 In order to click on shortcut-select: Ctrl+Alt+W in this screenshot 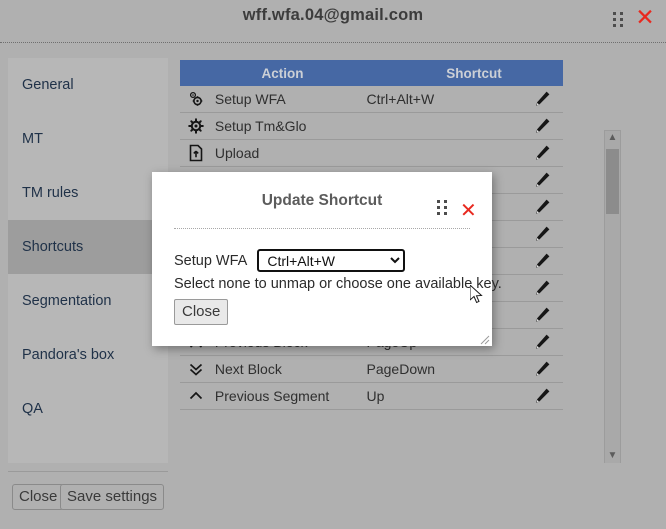, I will do `click(331, 260)`.